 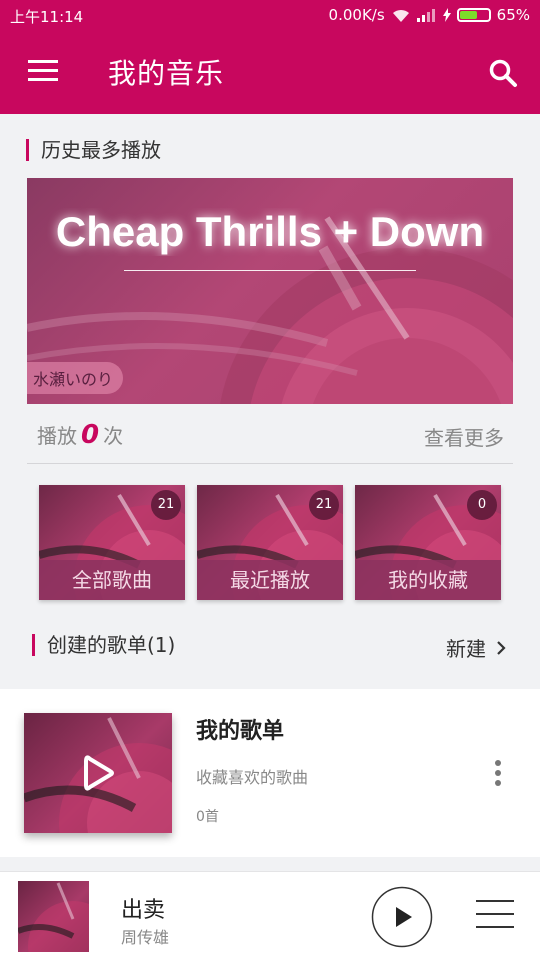 What do you see at coordinates (270, 270) in the screenshot?
I see `banner-divider` at bounding box center [270, 270].